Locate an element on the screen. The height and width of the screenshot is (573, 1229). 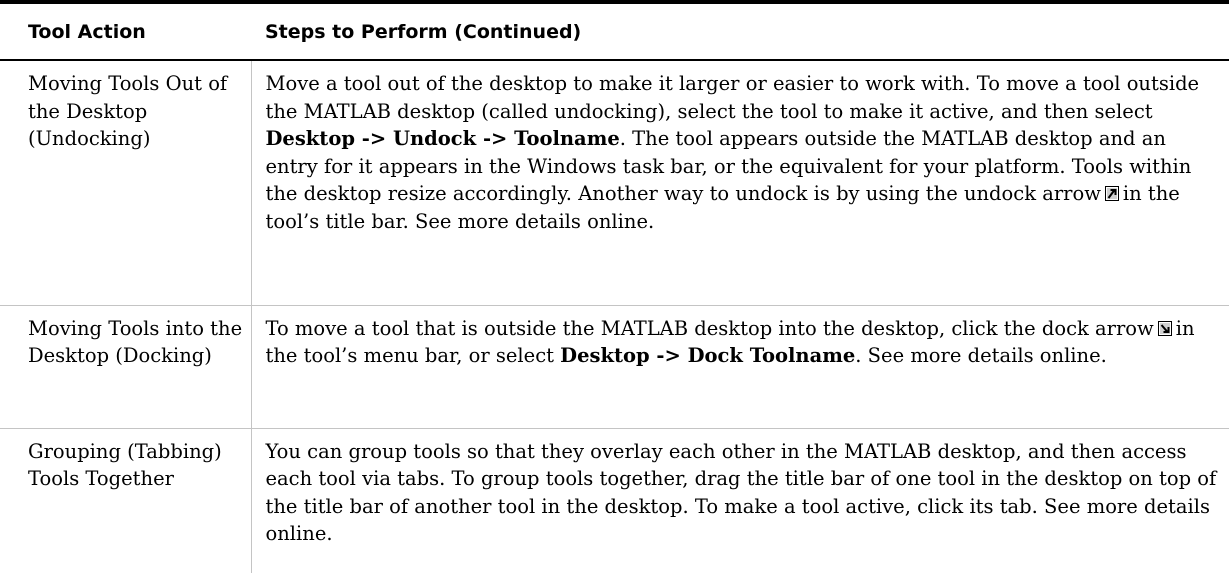
tool-action-cell: Moving Tools into the Desktop (Docking) is located at coordinates (126, 367).